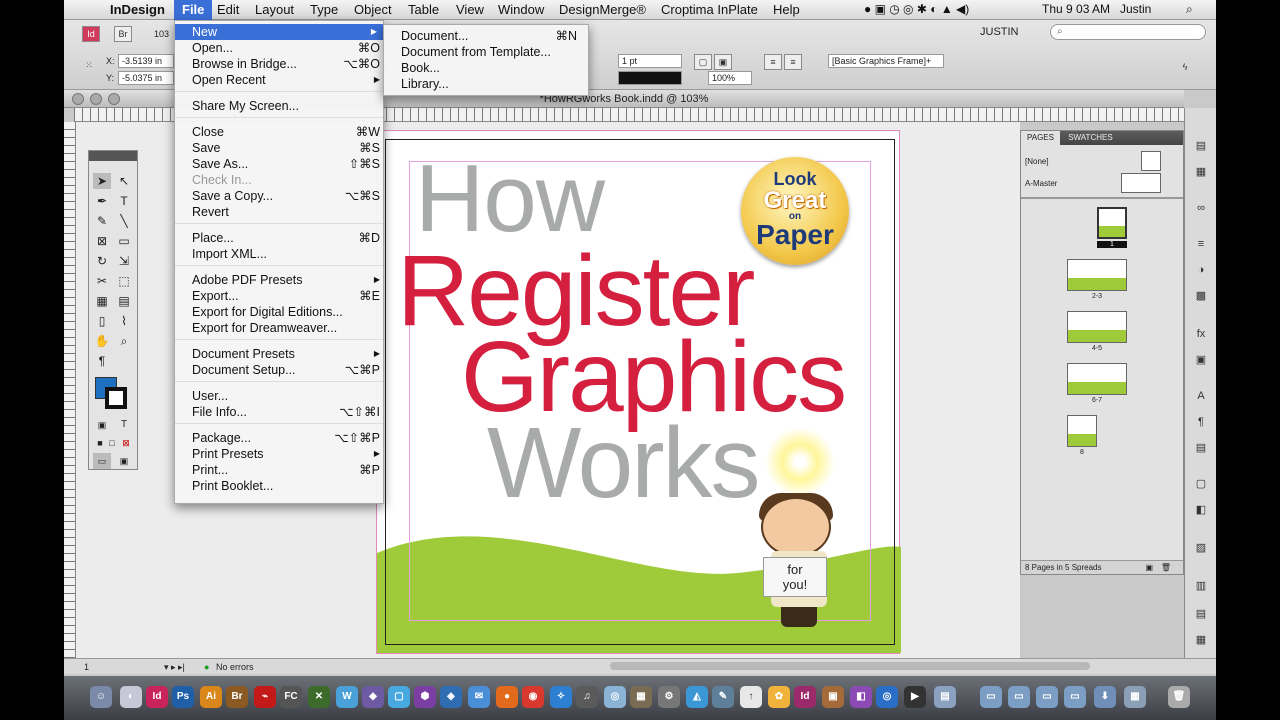 Image resolution: width=1280 pixels, height=720 pixels. I want to click on stroke-panel-icon: ≡, so click(1201, 244).